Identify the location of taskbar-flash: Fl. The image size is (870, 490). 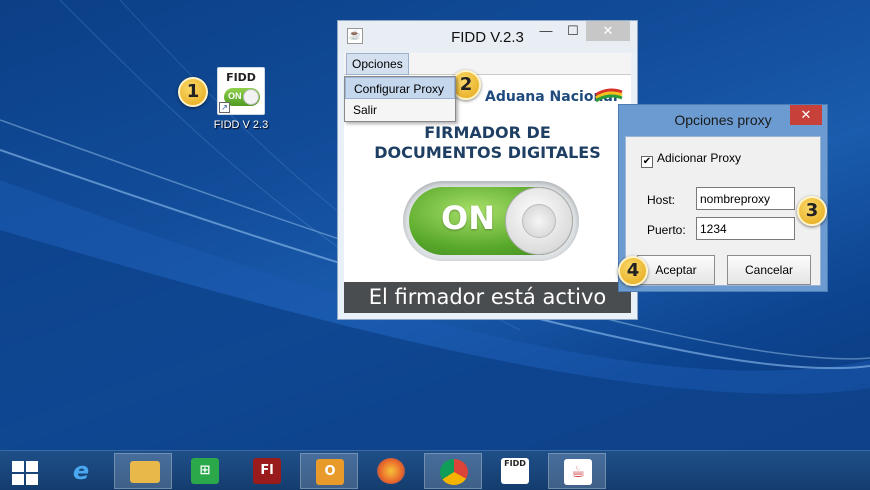
(267, 471).